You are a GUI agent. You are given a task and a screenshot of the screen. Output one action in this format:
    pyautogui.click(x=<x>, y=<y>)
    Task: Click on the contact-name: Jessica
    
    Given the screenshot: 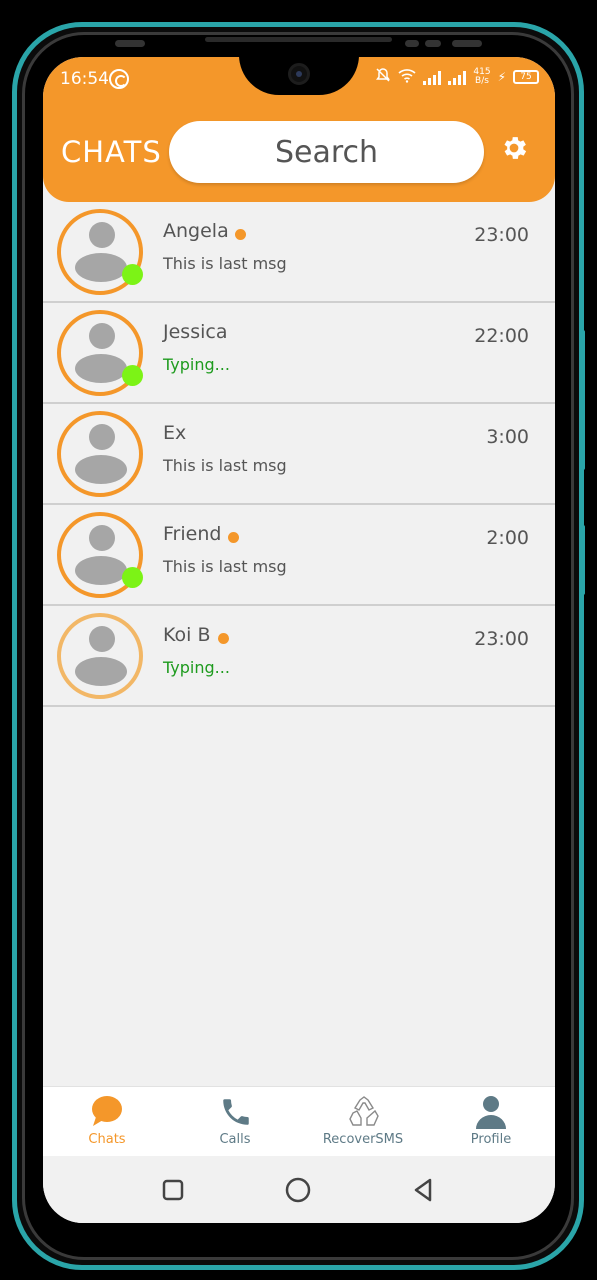 What is the action you would take?
    pyautogui.click(x=195, y=332)
    